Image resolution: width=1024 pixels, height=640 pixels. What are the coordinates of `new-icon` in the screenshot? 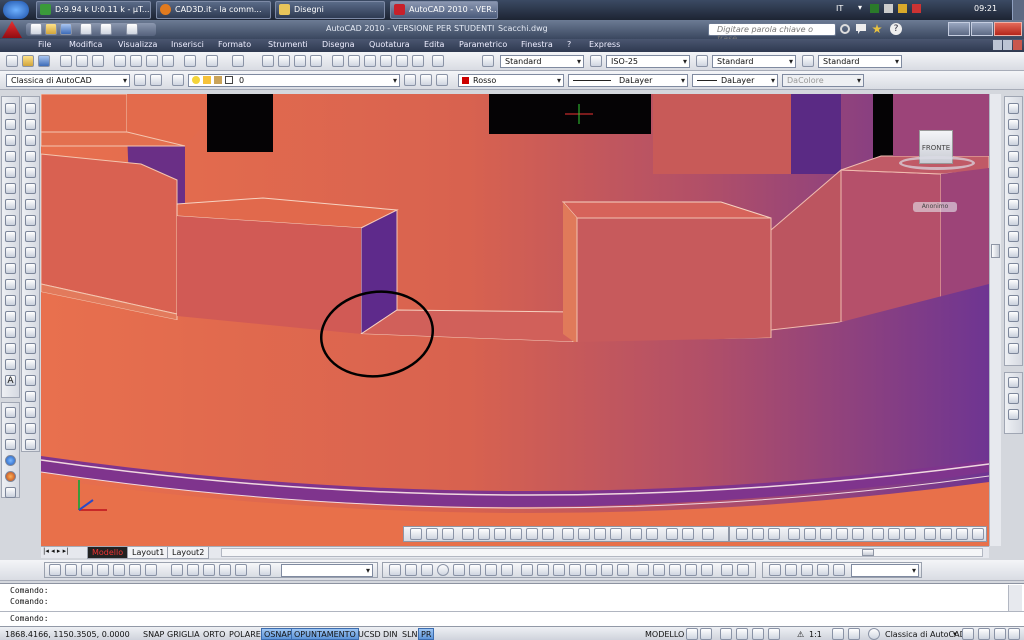 It's located at (12, 61).